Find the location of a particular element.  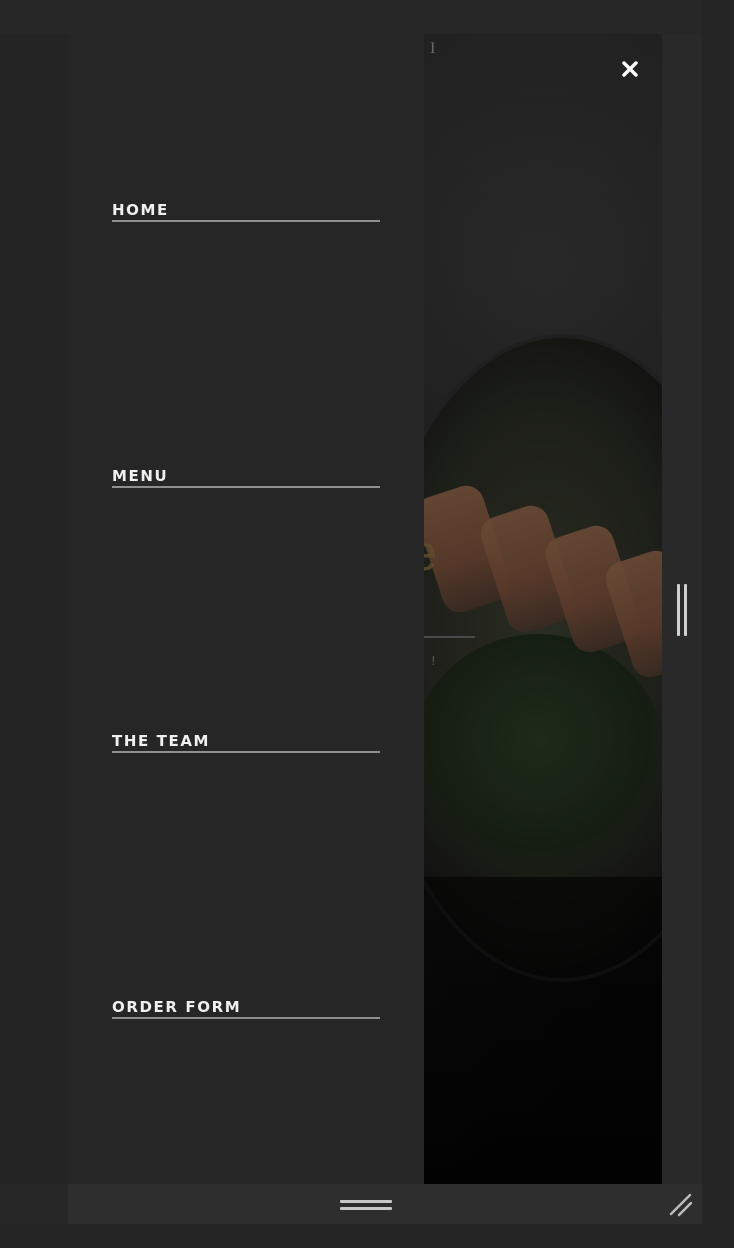

close-icon is located at coordinates (630, 69).